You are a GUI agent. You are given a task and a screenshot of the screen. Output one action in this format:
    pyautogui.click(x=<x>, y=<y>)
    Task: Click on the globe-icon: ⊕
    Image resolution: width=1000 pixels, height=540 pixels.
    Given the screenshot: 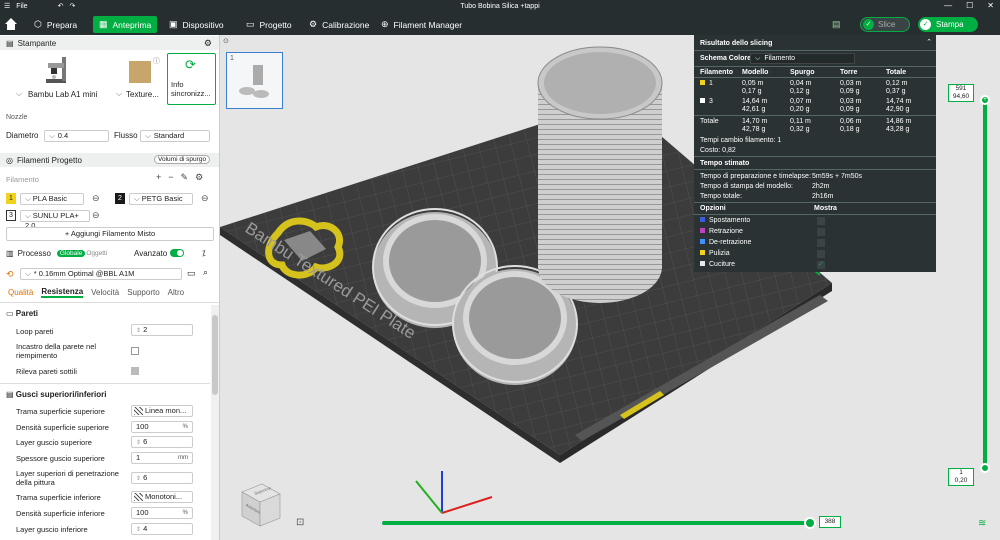 What is the action you would take?
    pyautogui.click(x=385, y=24)
    